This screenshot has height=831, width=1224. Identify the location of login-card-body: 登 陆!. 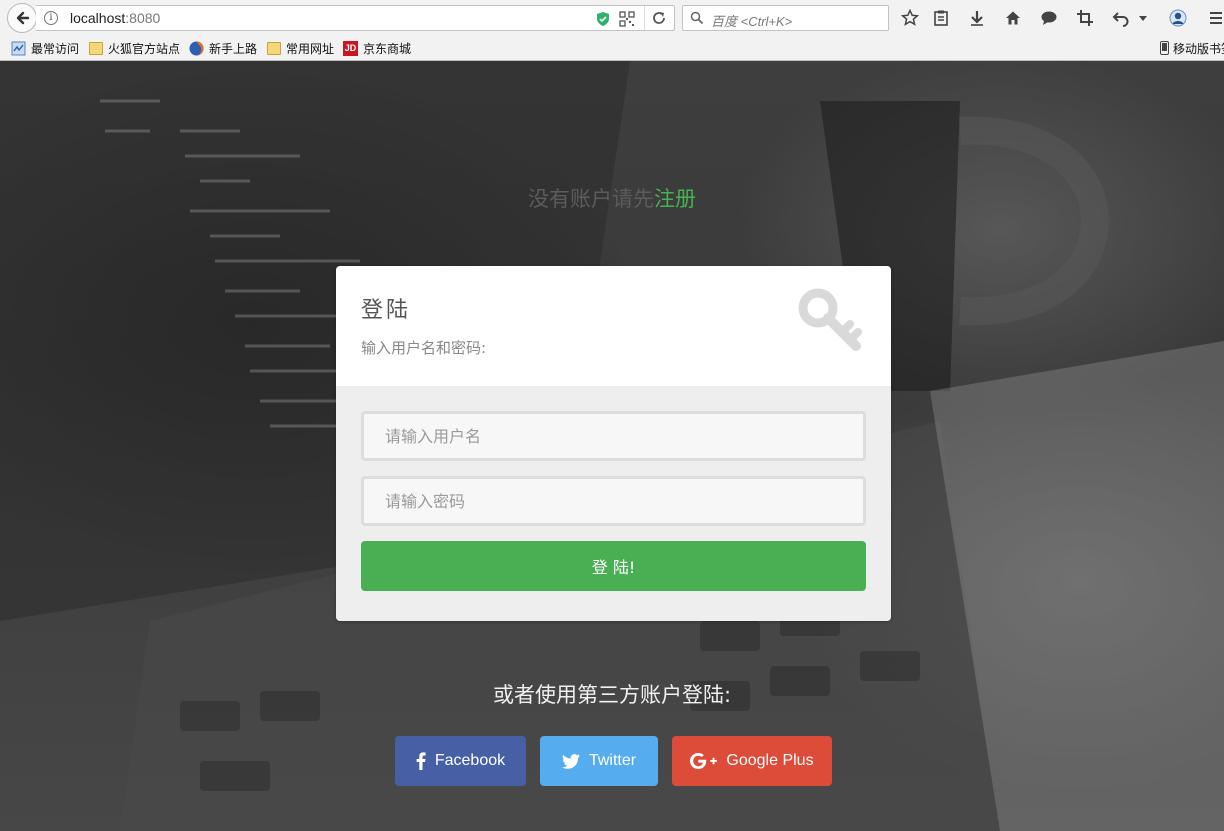
(613, 503).